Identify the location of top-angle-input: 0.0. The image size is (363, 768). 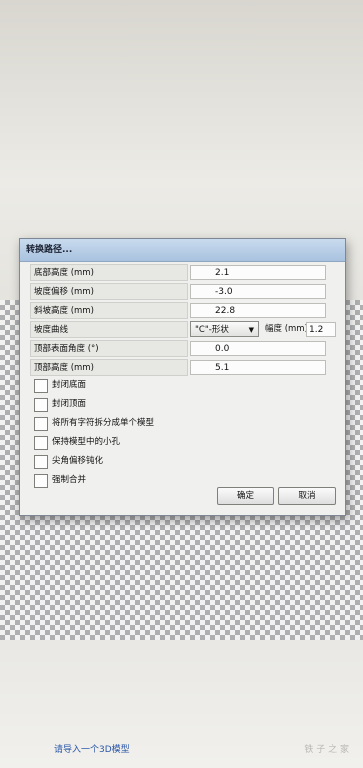
(258, 348).